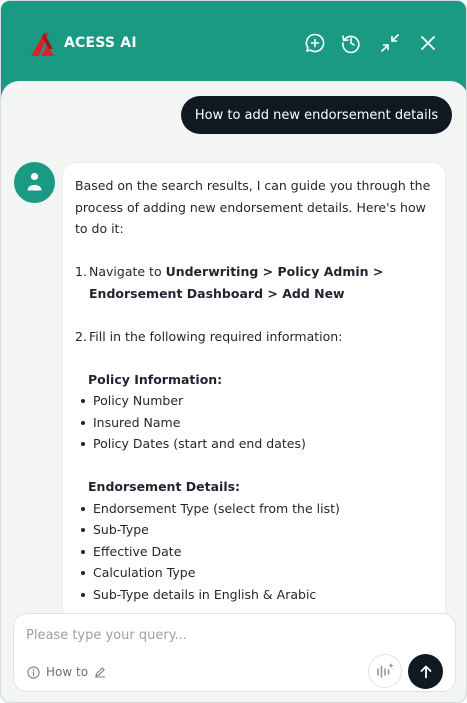  I want to click on list-item: Effective Date, so click(256, 552).